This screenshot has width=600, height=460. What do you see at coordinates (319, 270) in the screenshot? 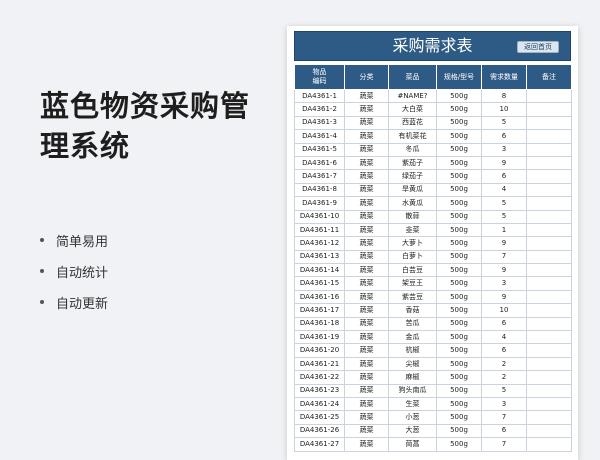
I see `table-cell: DA4361-14` at bounding box center [319, 270].